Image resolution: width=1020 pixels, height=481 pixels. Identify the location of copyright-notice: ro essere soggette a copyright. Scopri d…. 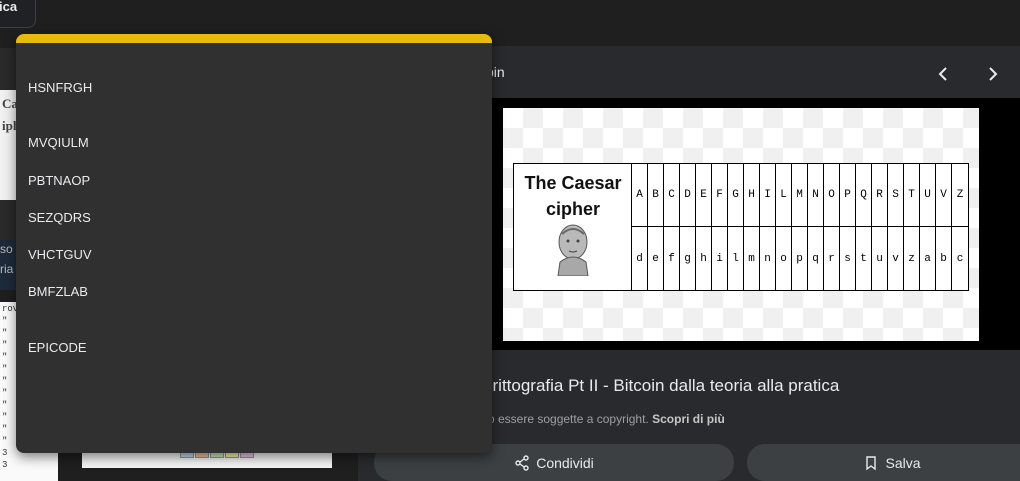
(604, 419).